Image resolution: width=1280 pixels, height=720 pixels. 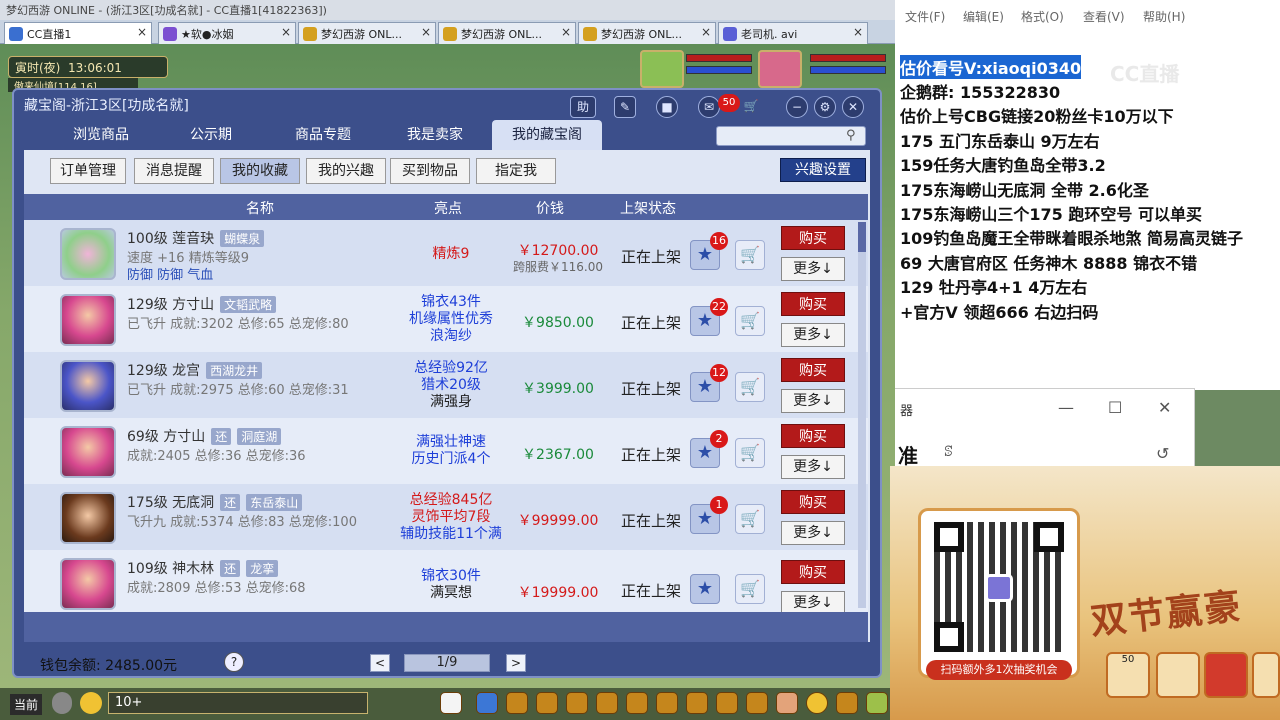 What do you see at coordinates (637, 703) in the screenshot?
I see `guild-icon` at bounding box center [637, 703].